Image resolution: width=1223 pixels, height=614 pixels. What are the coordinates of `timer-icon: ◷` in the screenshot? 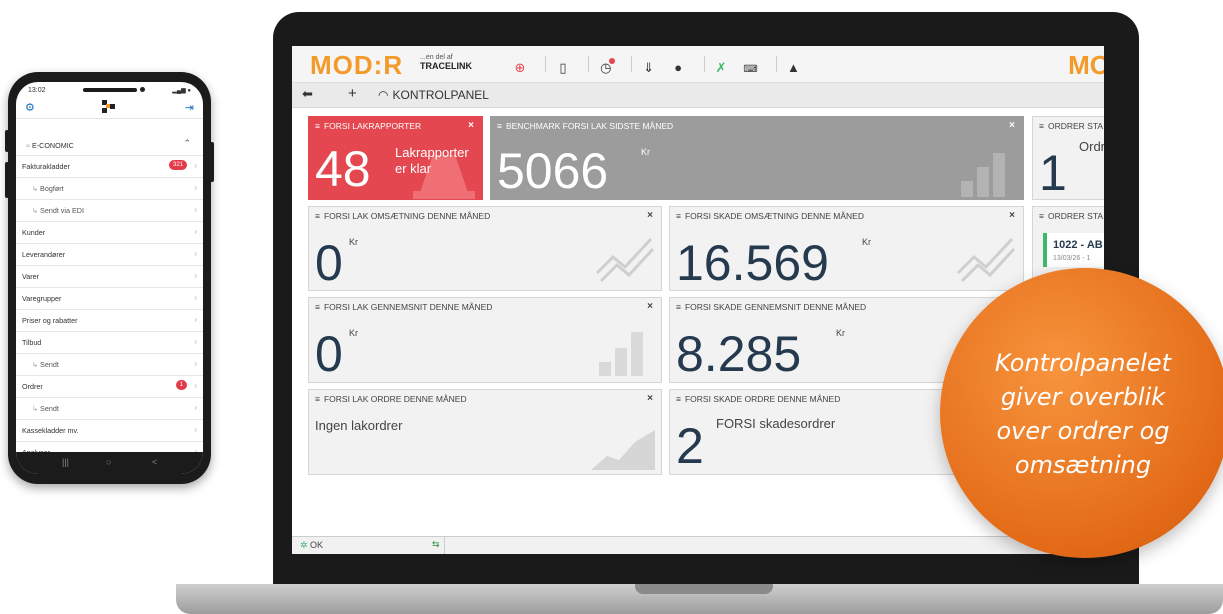 It's located at (606, 67).